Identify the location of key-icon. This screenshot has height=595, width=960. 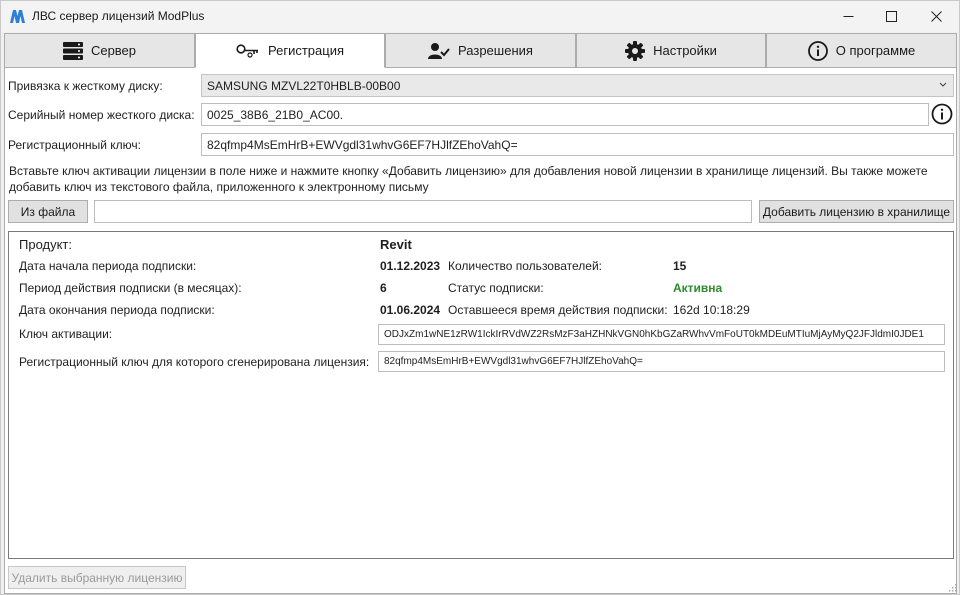
(247, 50).